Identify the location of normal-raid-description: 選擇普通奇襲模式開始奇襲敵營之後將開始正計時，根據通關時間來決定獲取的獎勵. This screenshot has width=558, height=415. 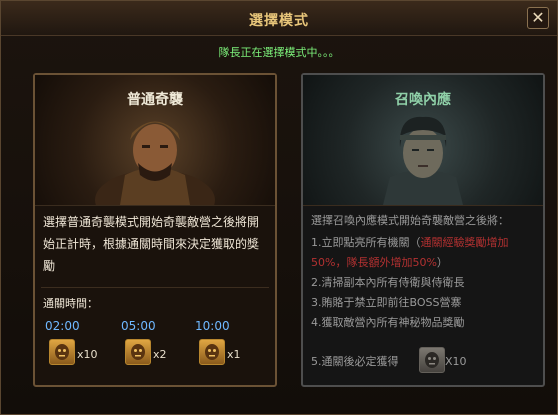
(151, 244).